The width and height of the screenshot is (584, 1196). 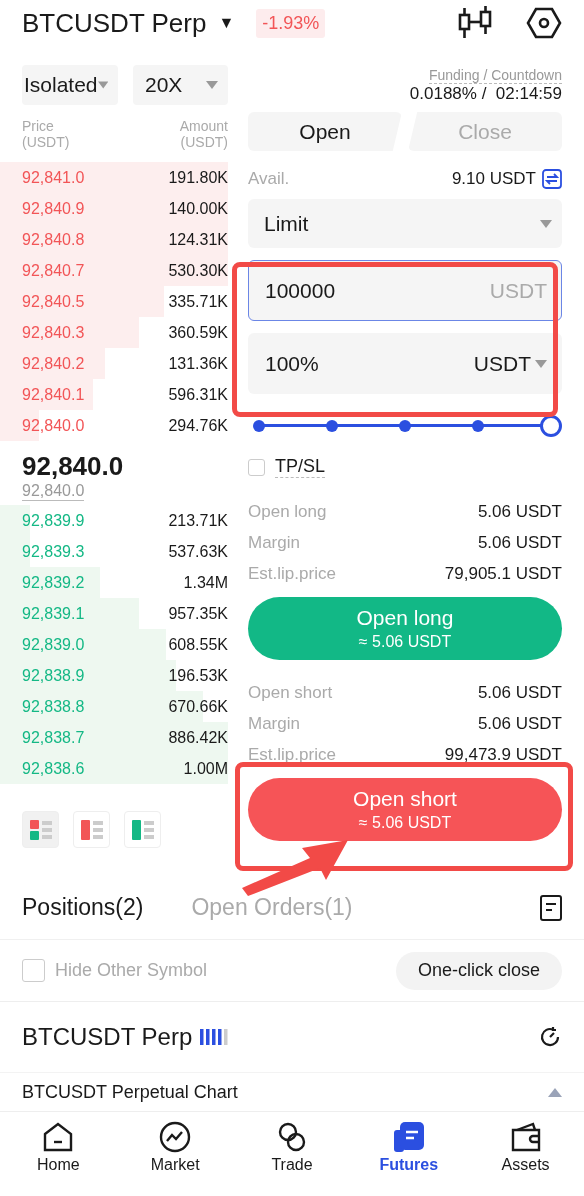 What do you see at coordinates (53, 239) in the screenshot?
I see `ask-price: 92,840.8` at bounding box center [53, 239].